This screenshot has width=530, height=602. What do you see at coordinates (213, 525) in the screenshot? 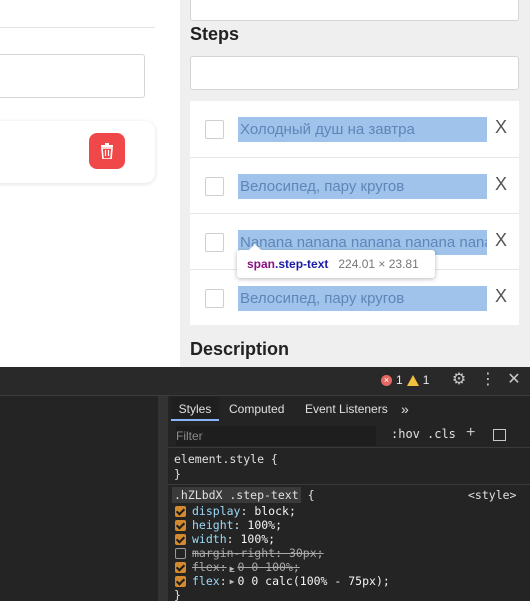
I see `property-name: height` at bounding box center [213, 525].